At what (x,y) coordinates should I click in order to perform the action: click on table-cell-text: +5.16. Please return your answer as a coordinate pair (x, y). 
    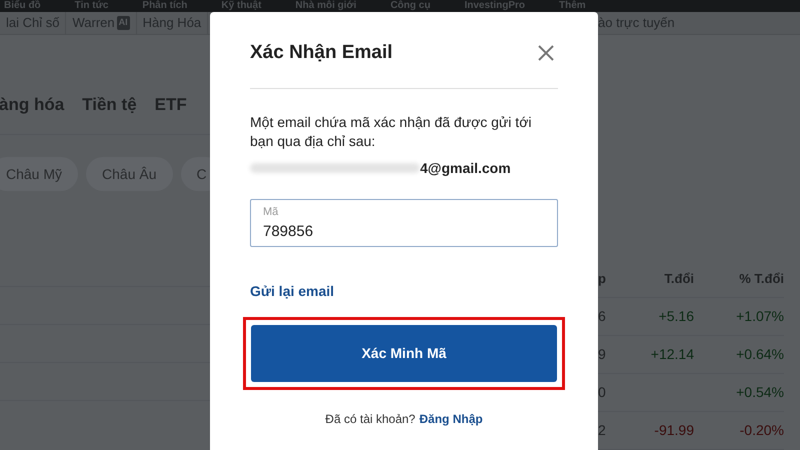
    Looking at the image, I should click on (676, 316).